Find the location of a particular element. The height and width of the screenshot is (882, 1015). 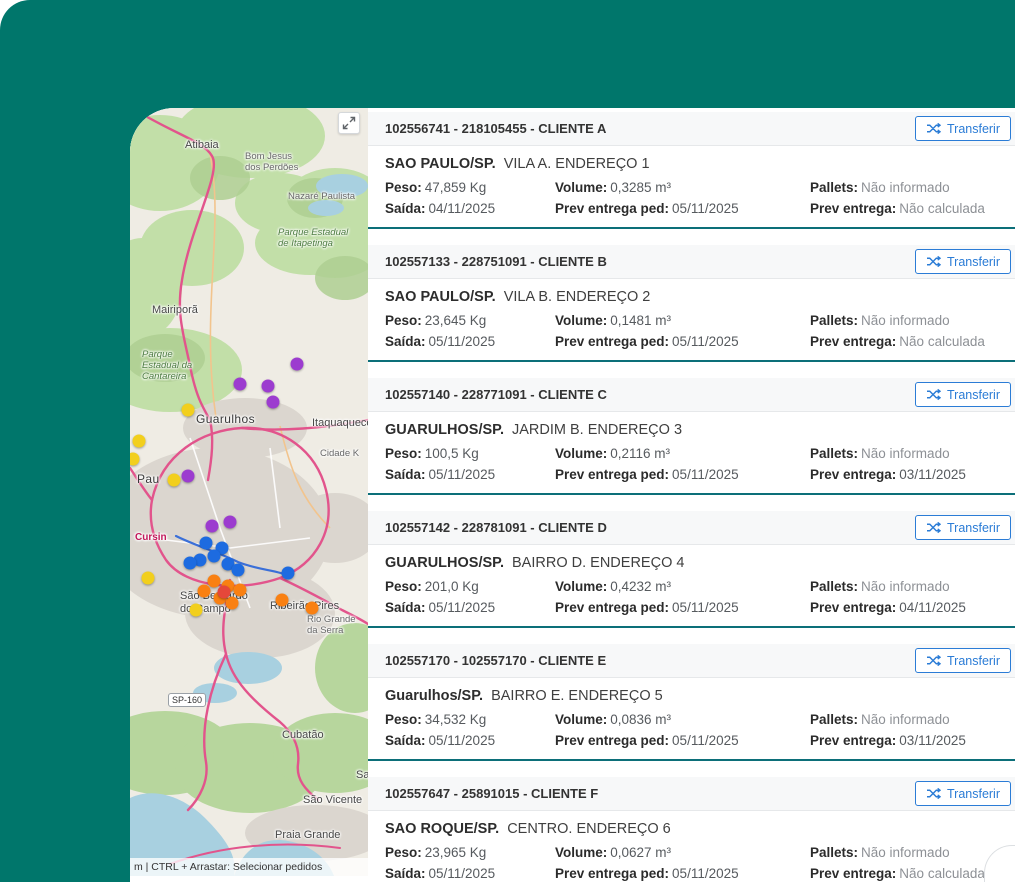

order-title: 102556741 - 218105455 - CLIENTE A is located at coordinates (496, 128).